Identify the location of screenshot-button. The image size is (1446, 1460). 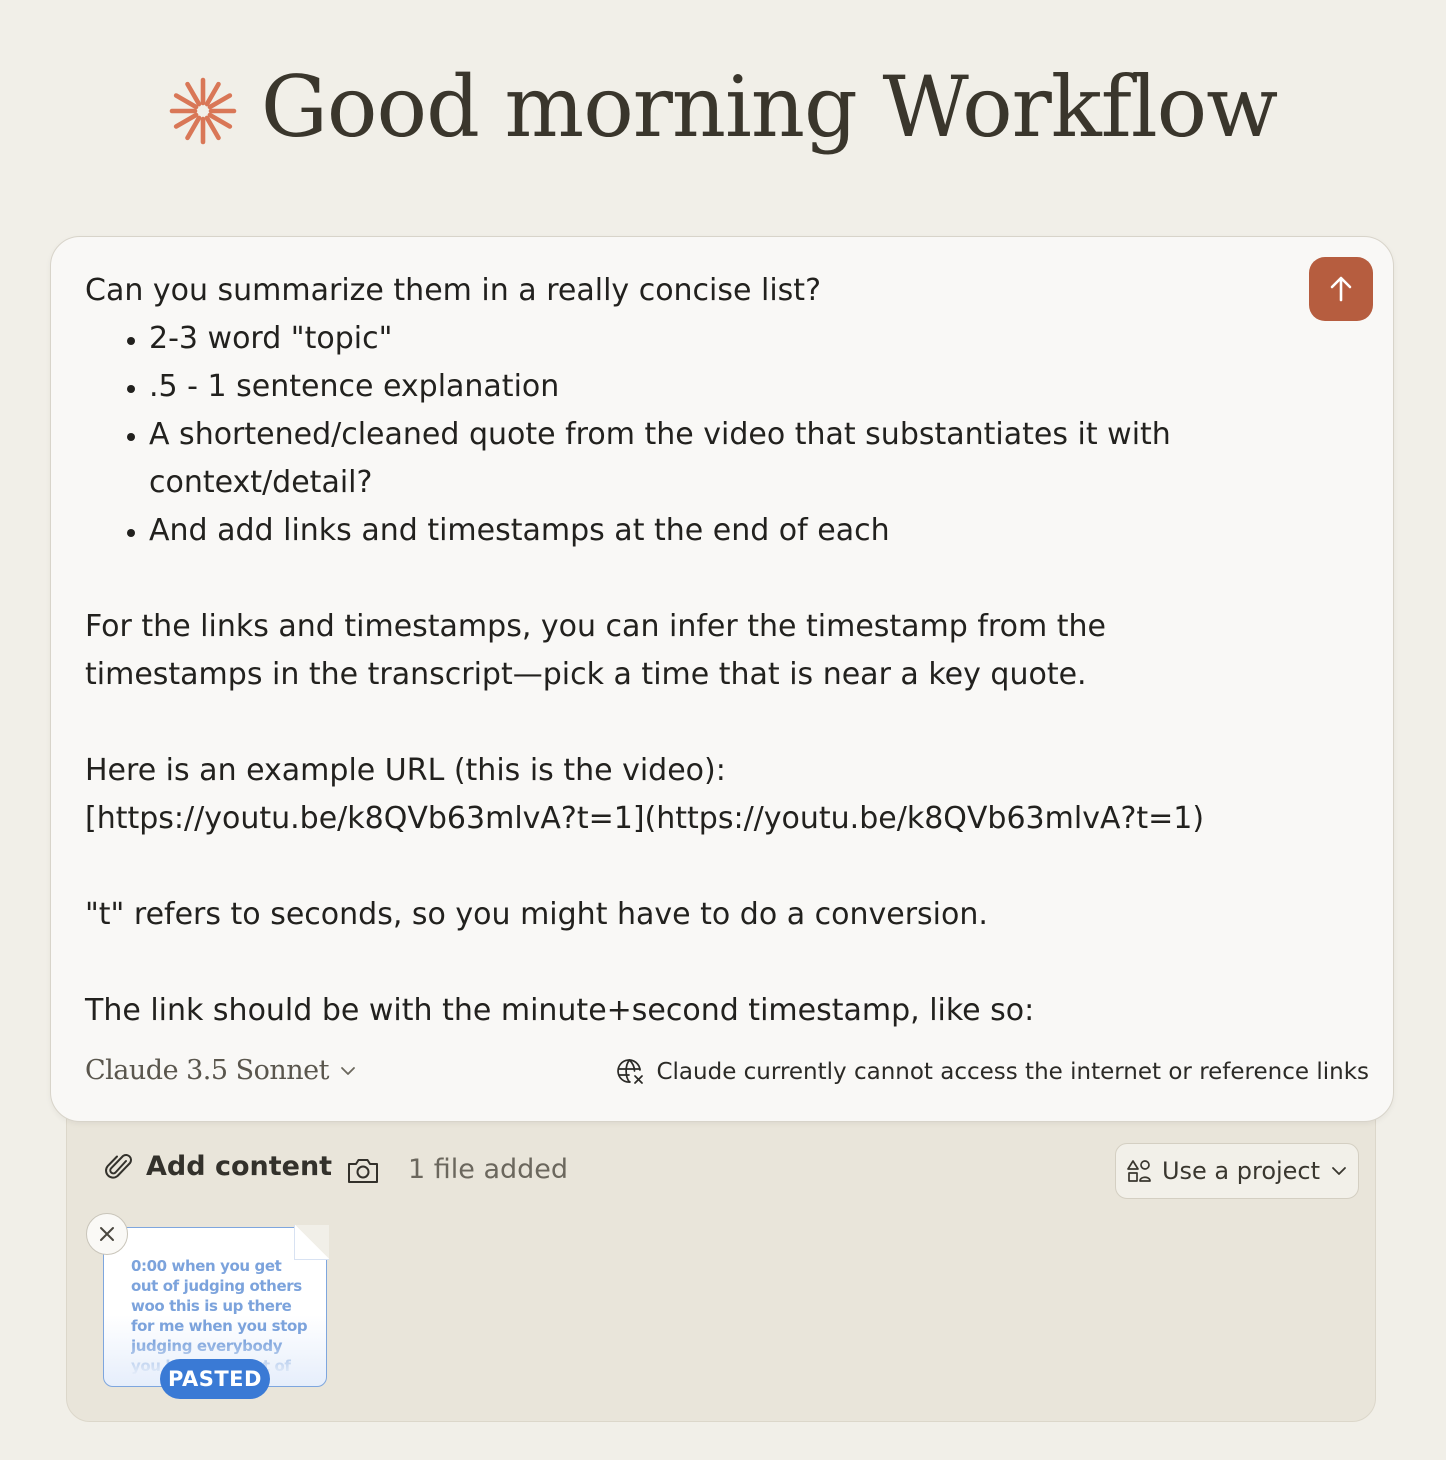
(363, 1173).